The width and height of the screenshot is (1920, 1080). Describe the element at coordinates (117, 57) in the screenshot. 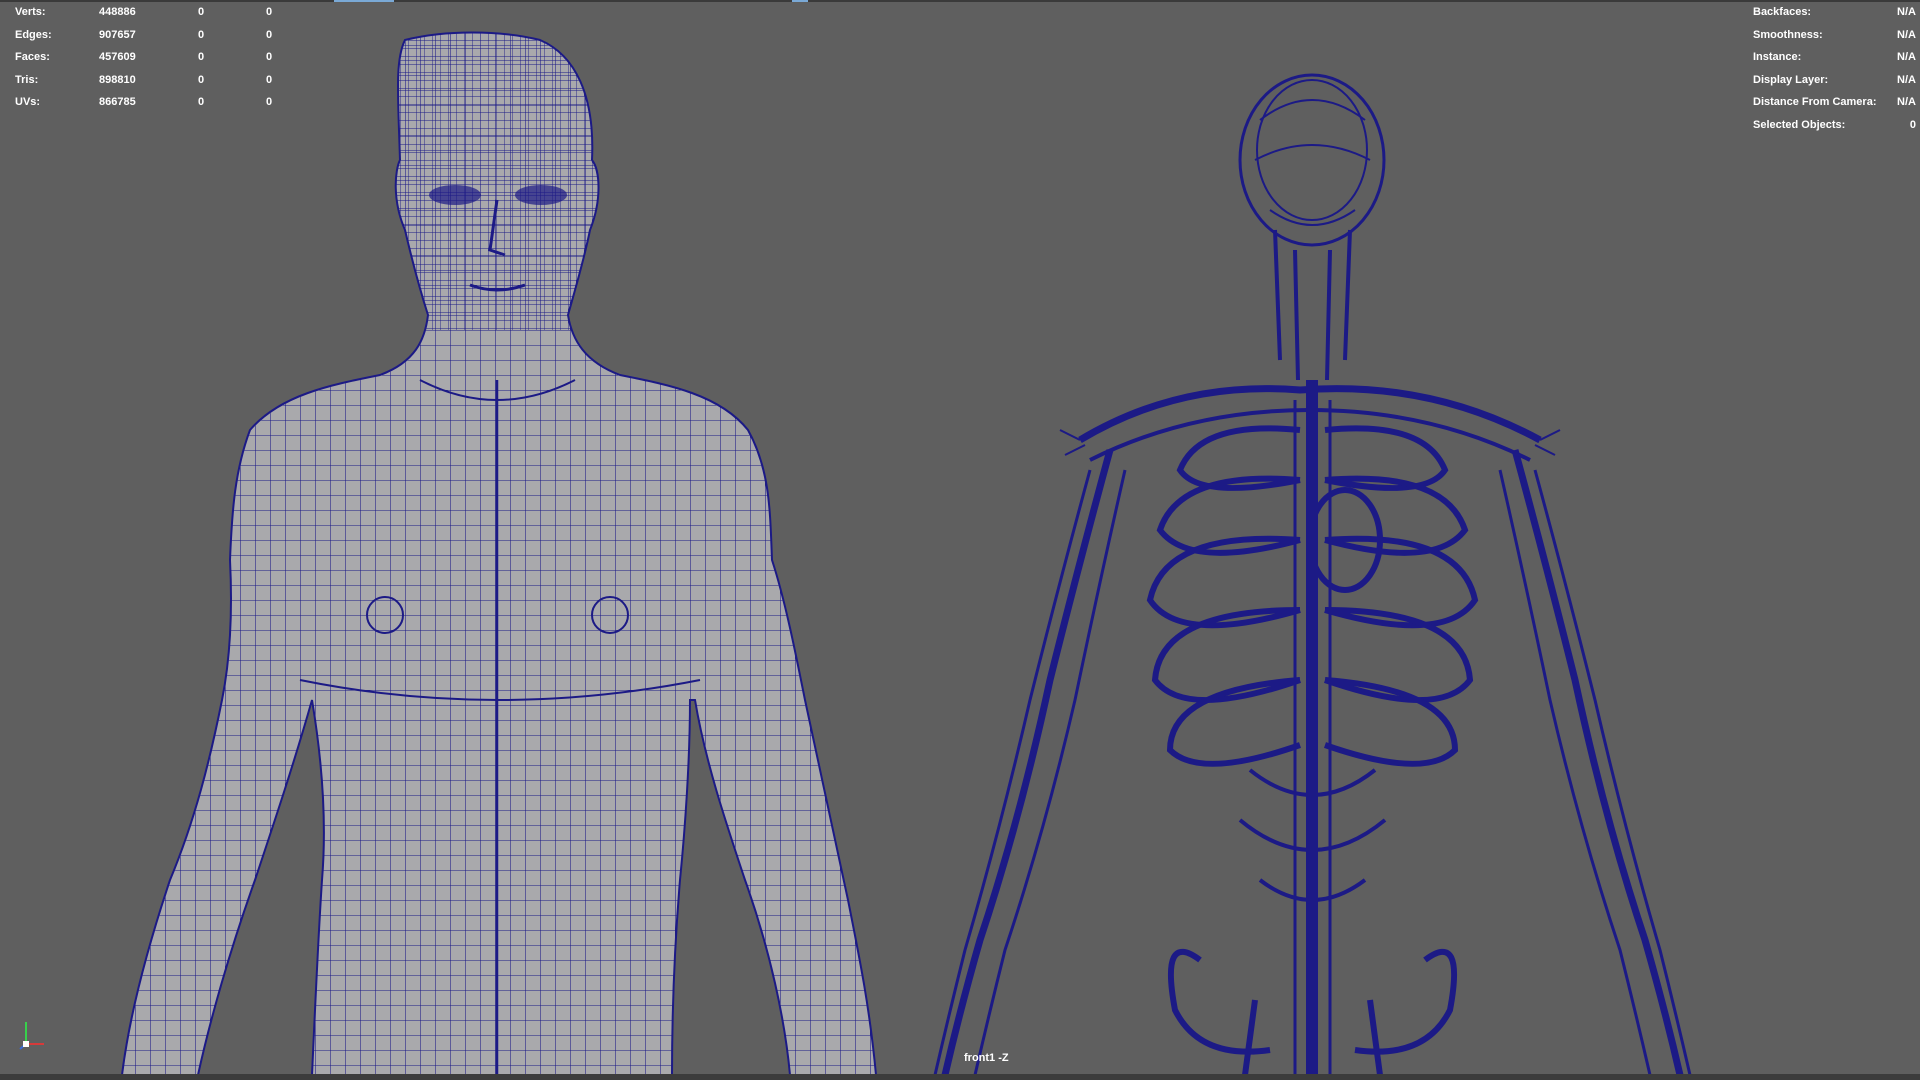

I see `hud-total: 457609` at that location.